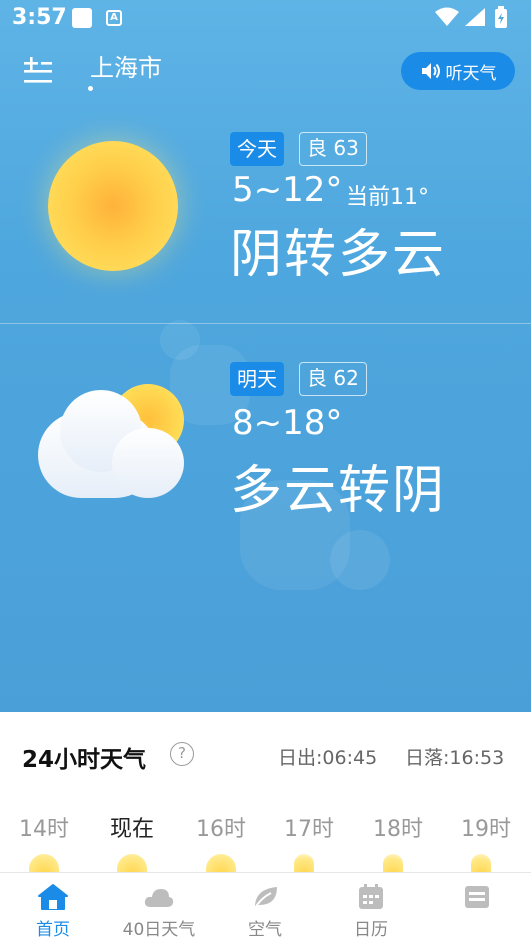  Describe the element at coordinates (84, 760) in the screenshot. I see `hourly-title: 24小时天气` at that location.